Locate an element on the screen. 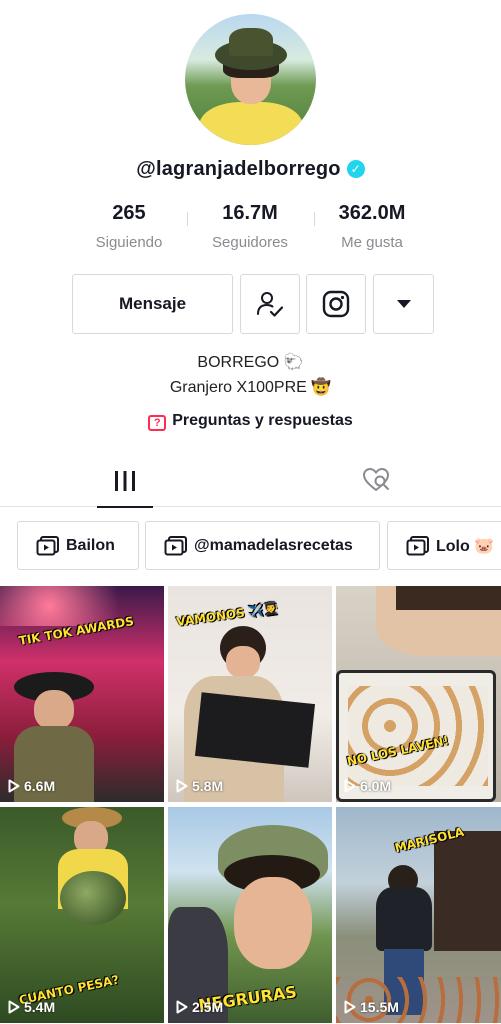 The height and width of the screenshot is (1024, 501). playlist-chip: @mamadelasrecetas is located at coordinates (262, 545).